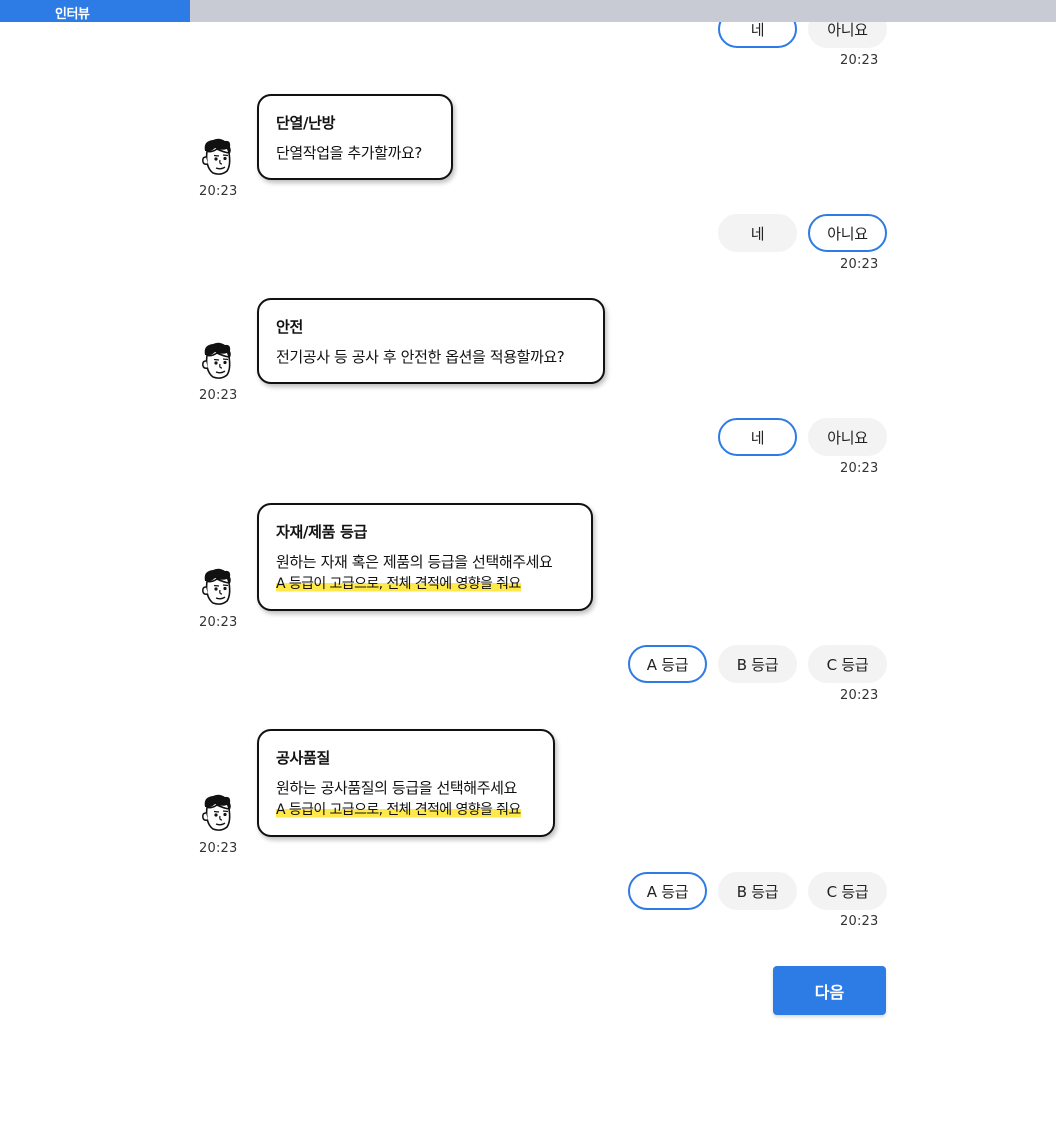 The height and width of the screenshot is (1126, 1056). I want to click on next-button: 다음, so click(829, 990).